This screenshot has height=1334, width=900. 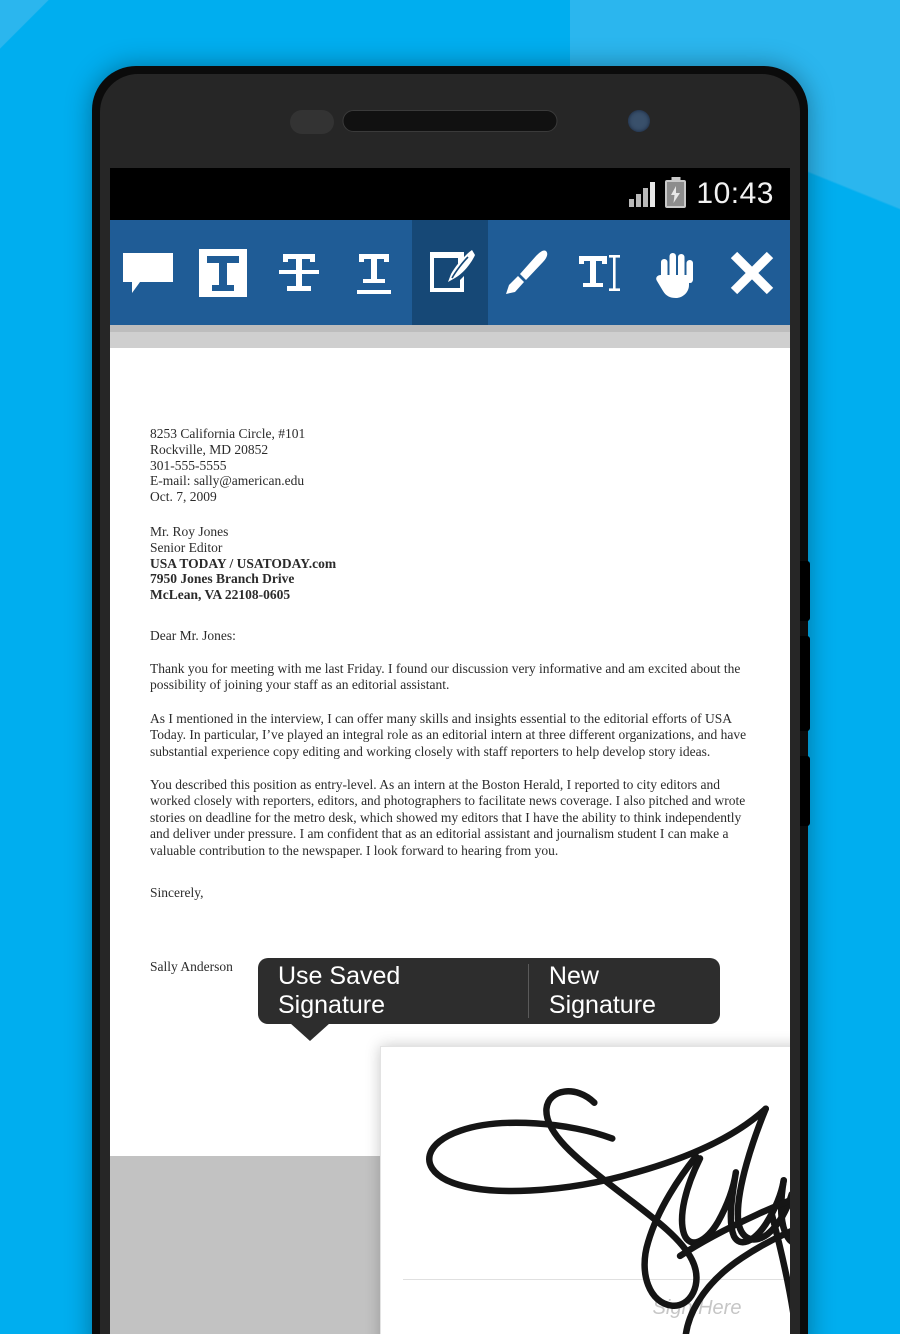 What do you see at coordinates (186, 547) in the screenshot?
I see `recipient-line: Senior Editor` at bounding box center [186, 547].